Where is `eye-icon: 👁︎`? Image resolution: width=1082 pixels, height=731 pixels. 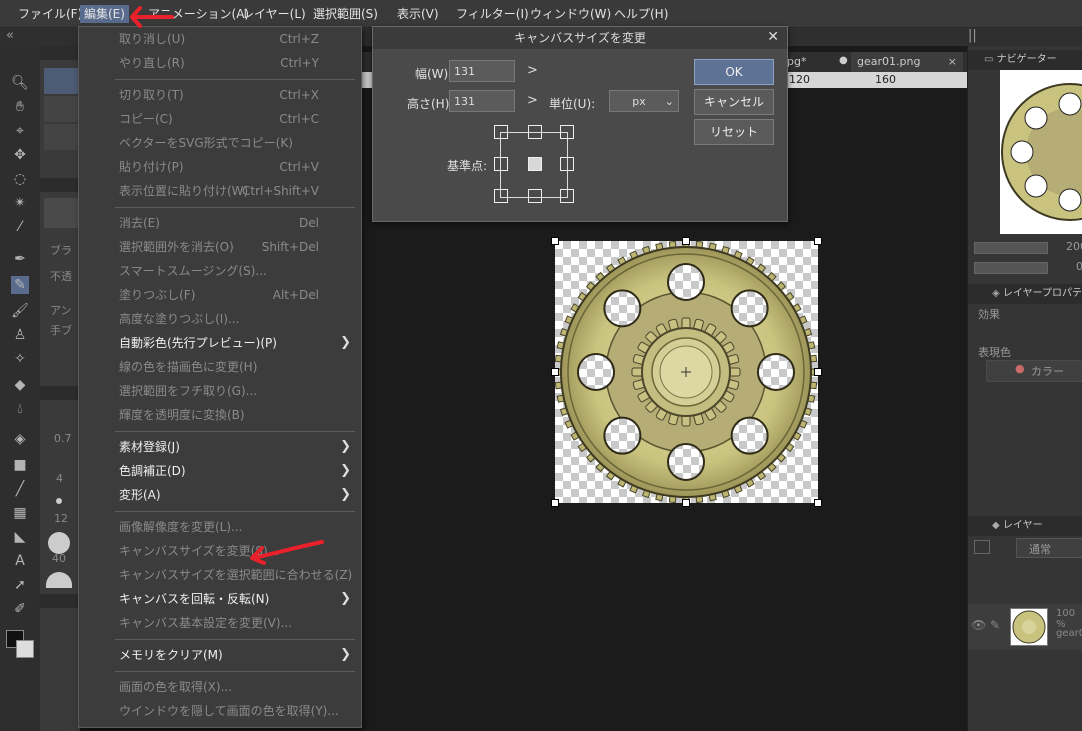 eye-icon: 👁︎ is located at coordinates (978, 625).